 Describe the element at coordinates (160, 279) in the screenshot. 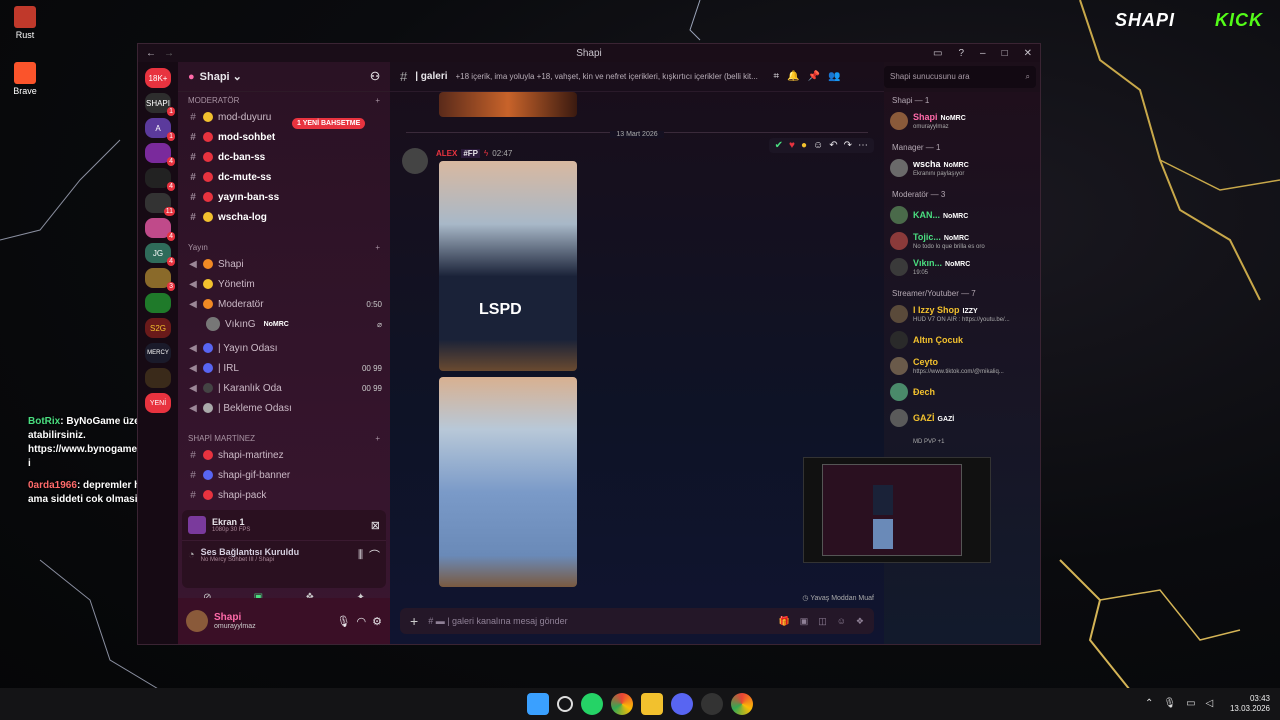

I see `server-icon: 3` at that location.